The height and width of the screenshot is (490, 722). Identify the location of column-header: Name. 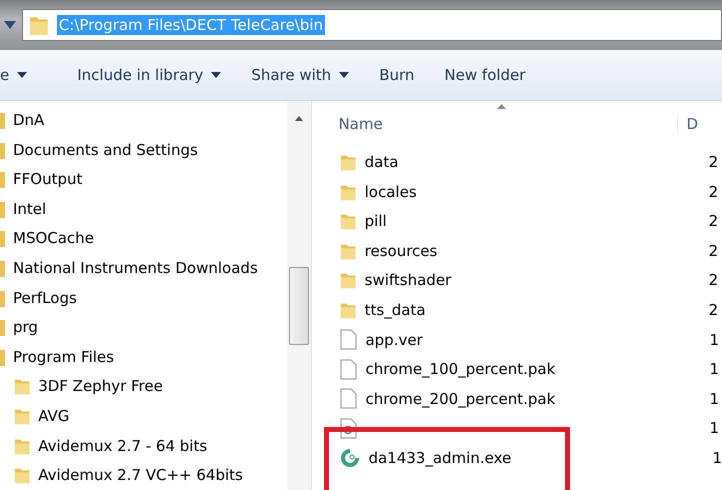
(508, 124).